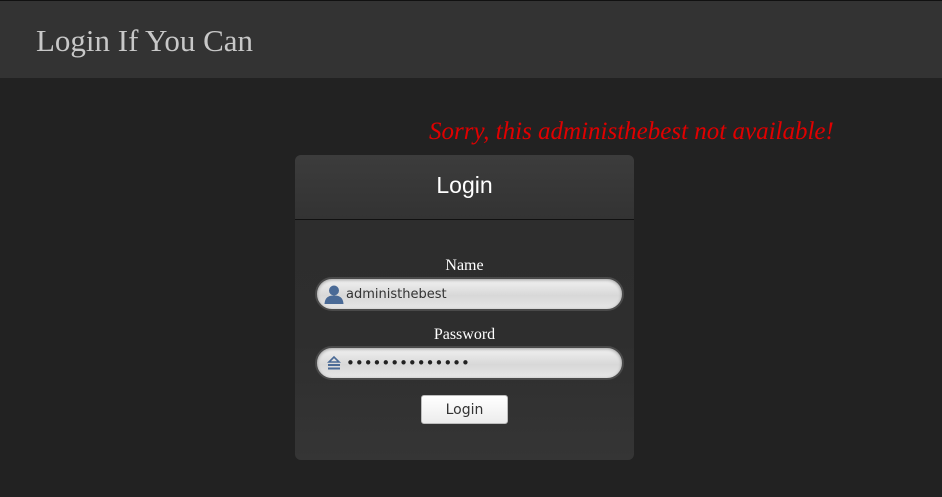 The width and height of the screenshot is (942, 497). Describe the element at coordinates (145, 40) in the screenshot. I see `site-title: Login If You Can` at that location.